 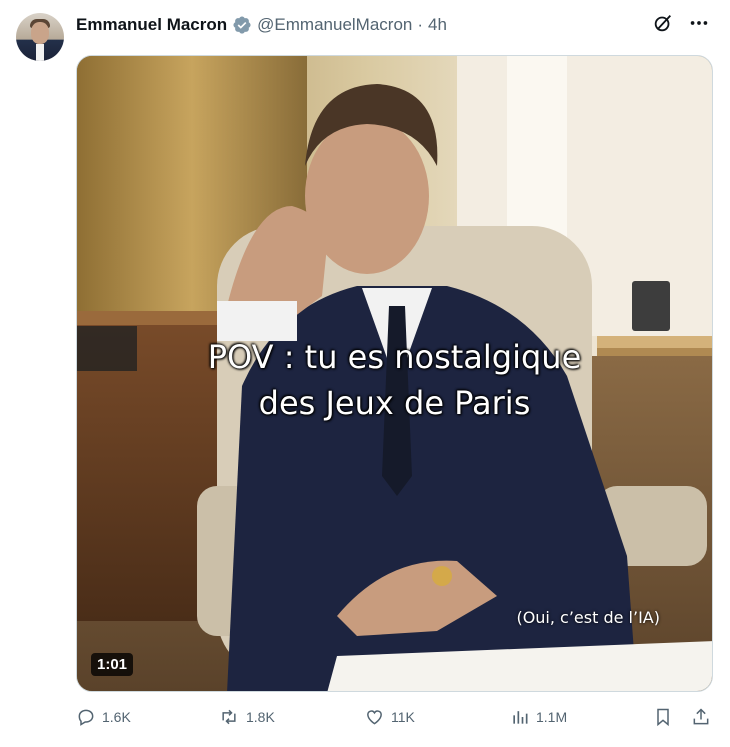 I want to click on reply-icon, so click(x=86, y=717).